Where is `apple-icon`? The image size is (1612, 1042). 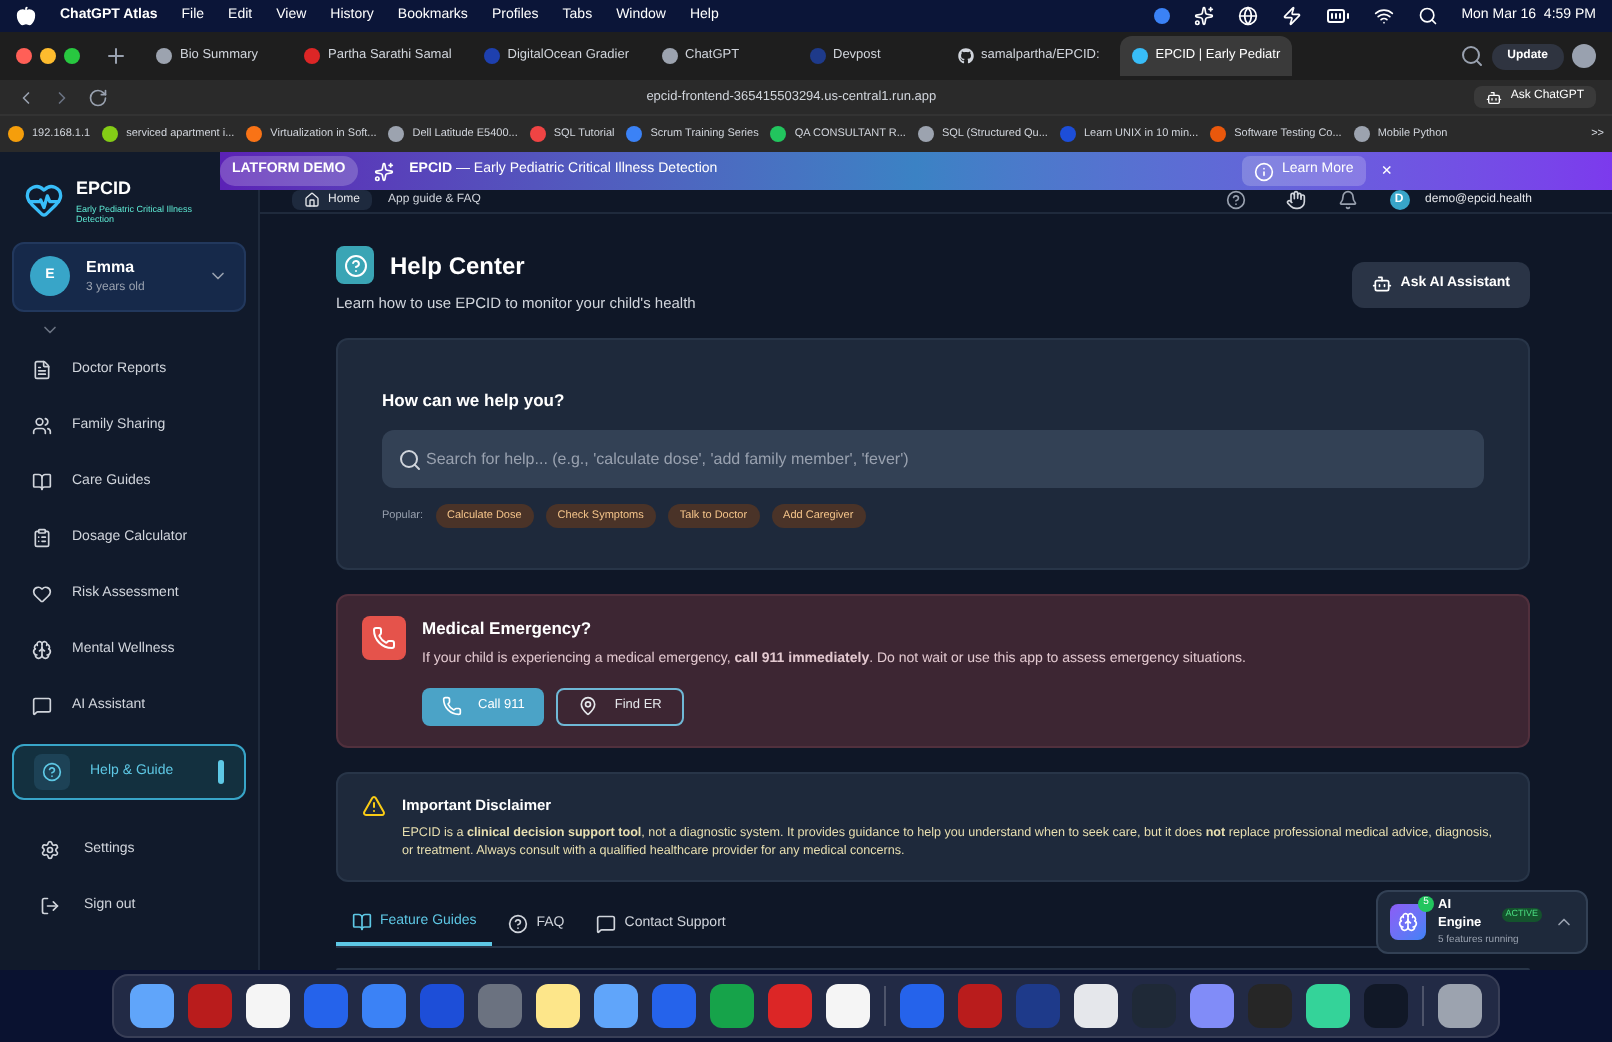 apple-icon is located at coordinates (26, 16).